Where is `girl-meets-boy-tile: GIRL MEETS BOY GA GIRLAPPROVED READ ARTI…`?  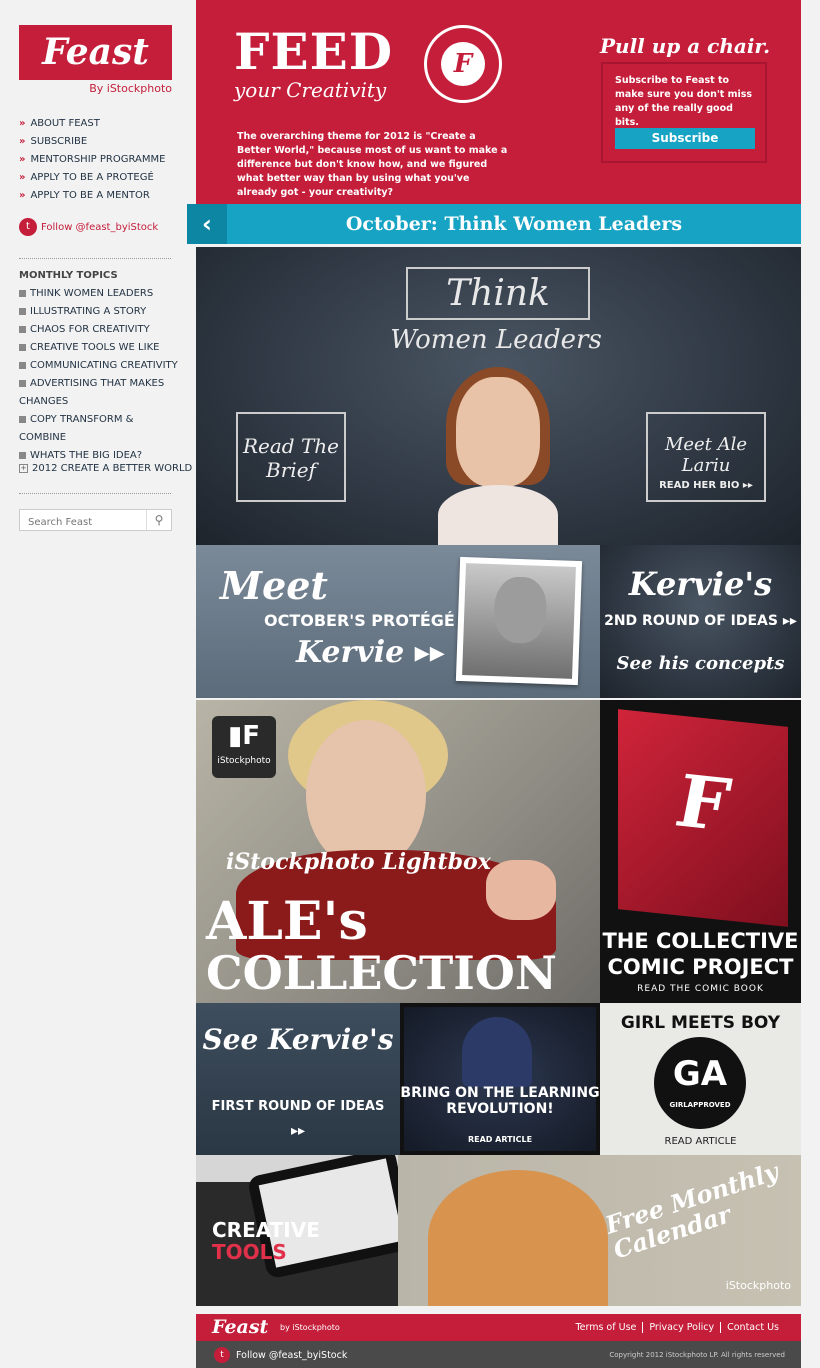
girl-meets-boy-tile: GIRL MEETS BOY GA GIRLAPPROVED READ ARTI… is located at coordinates (700, 1079).